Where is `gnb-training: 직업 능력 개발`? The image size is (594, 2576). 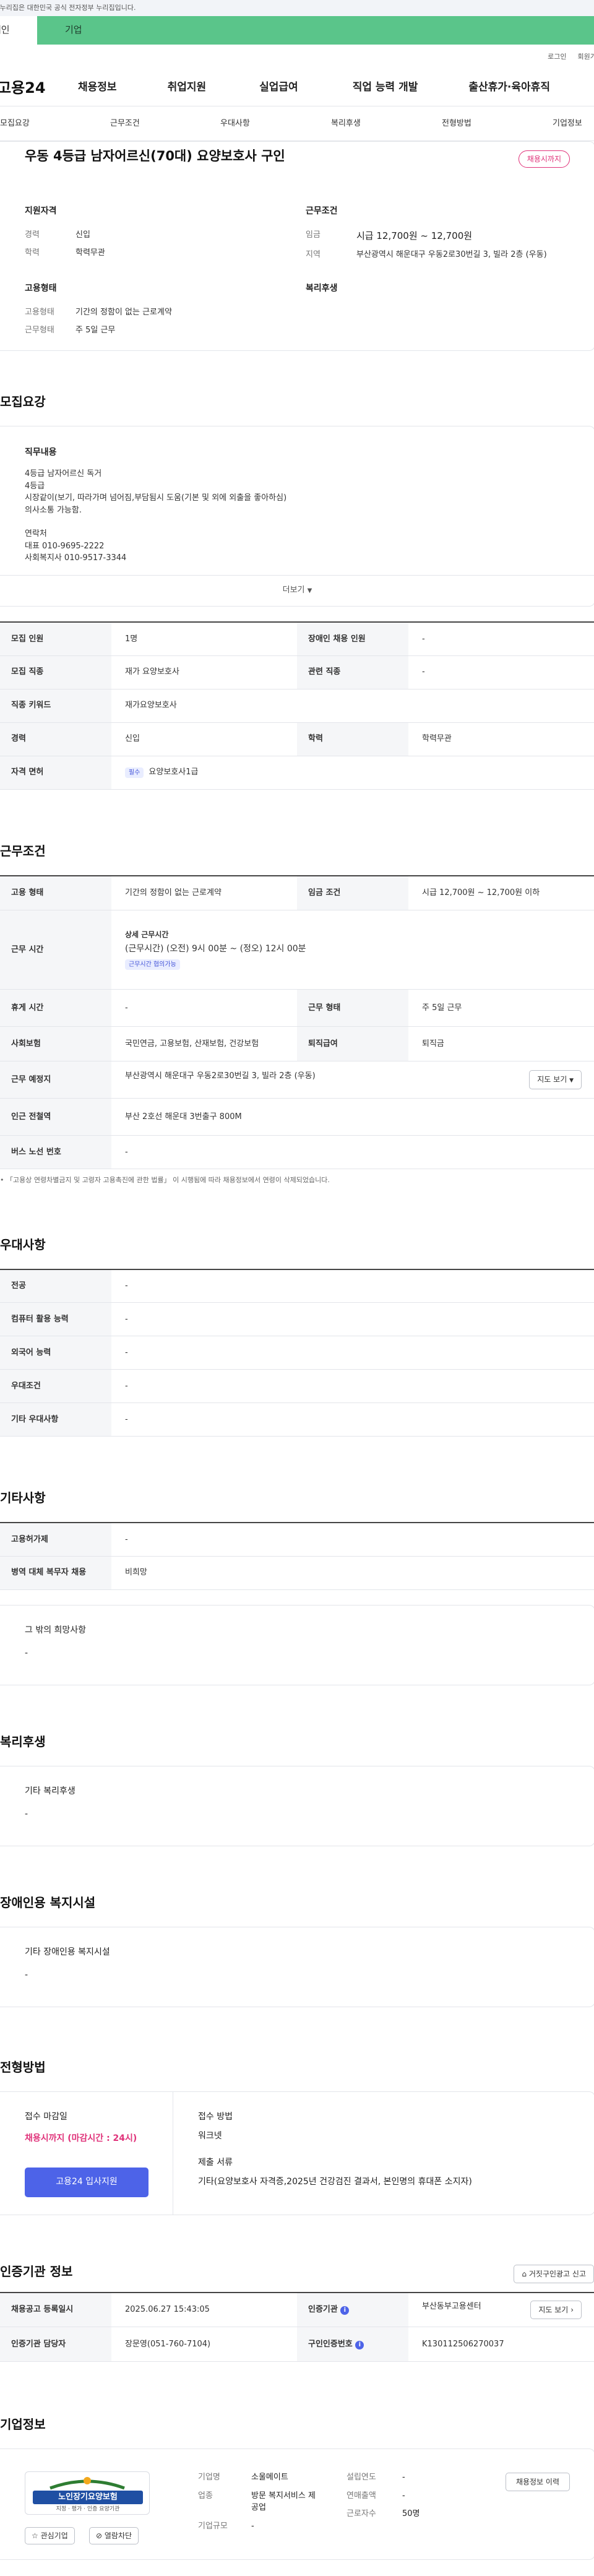
gnb-training: 직업 능력 개발 is located at coordinates (385, 88).